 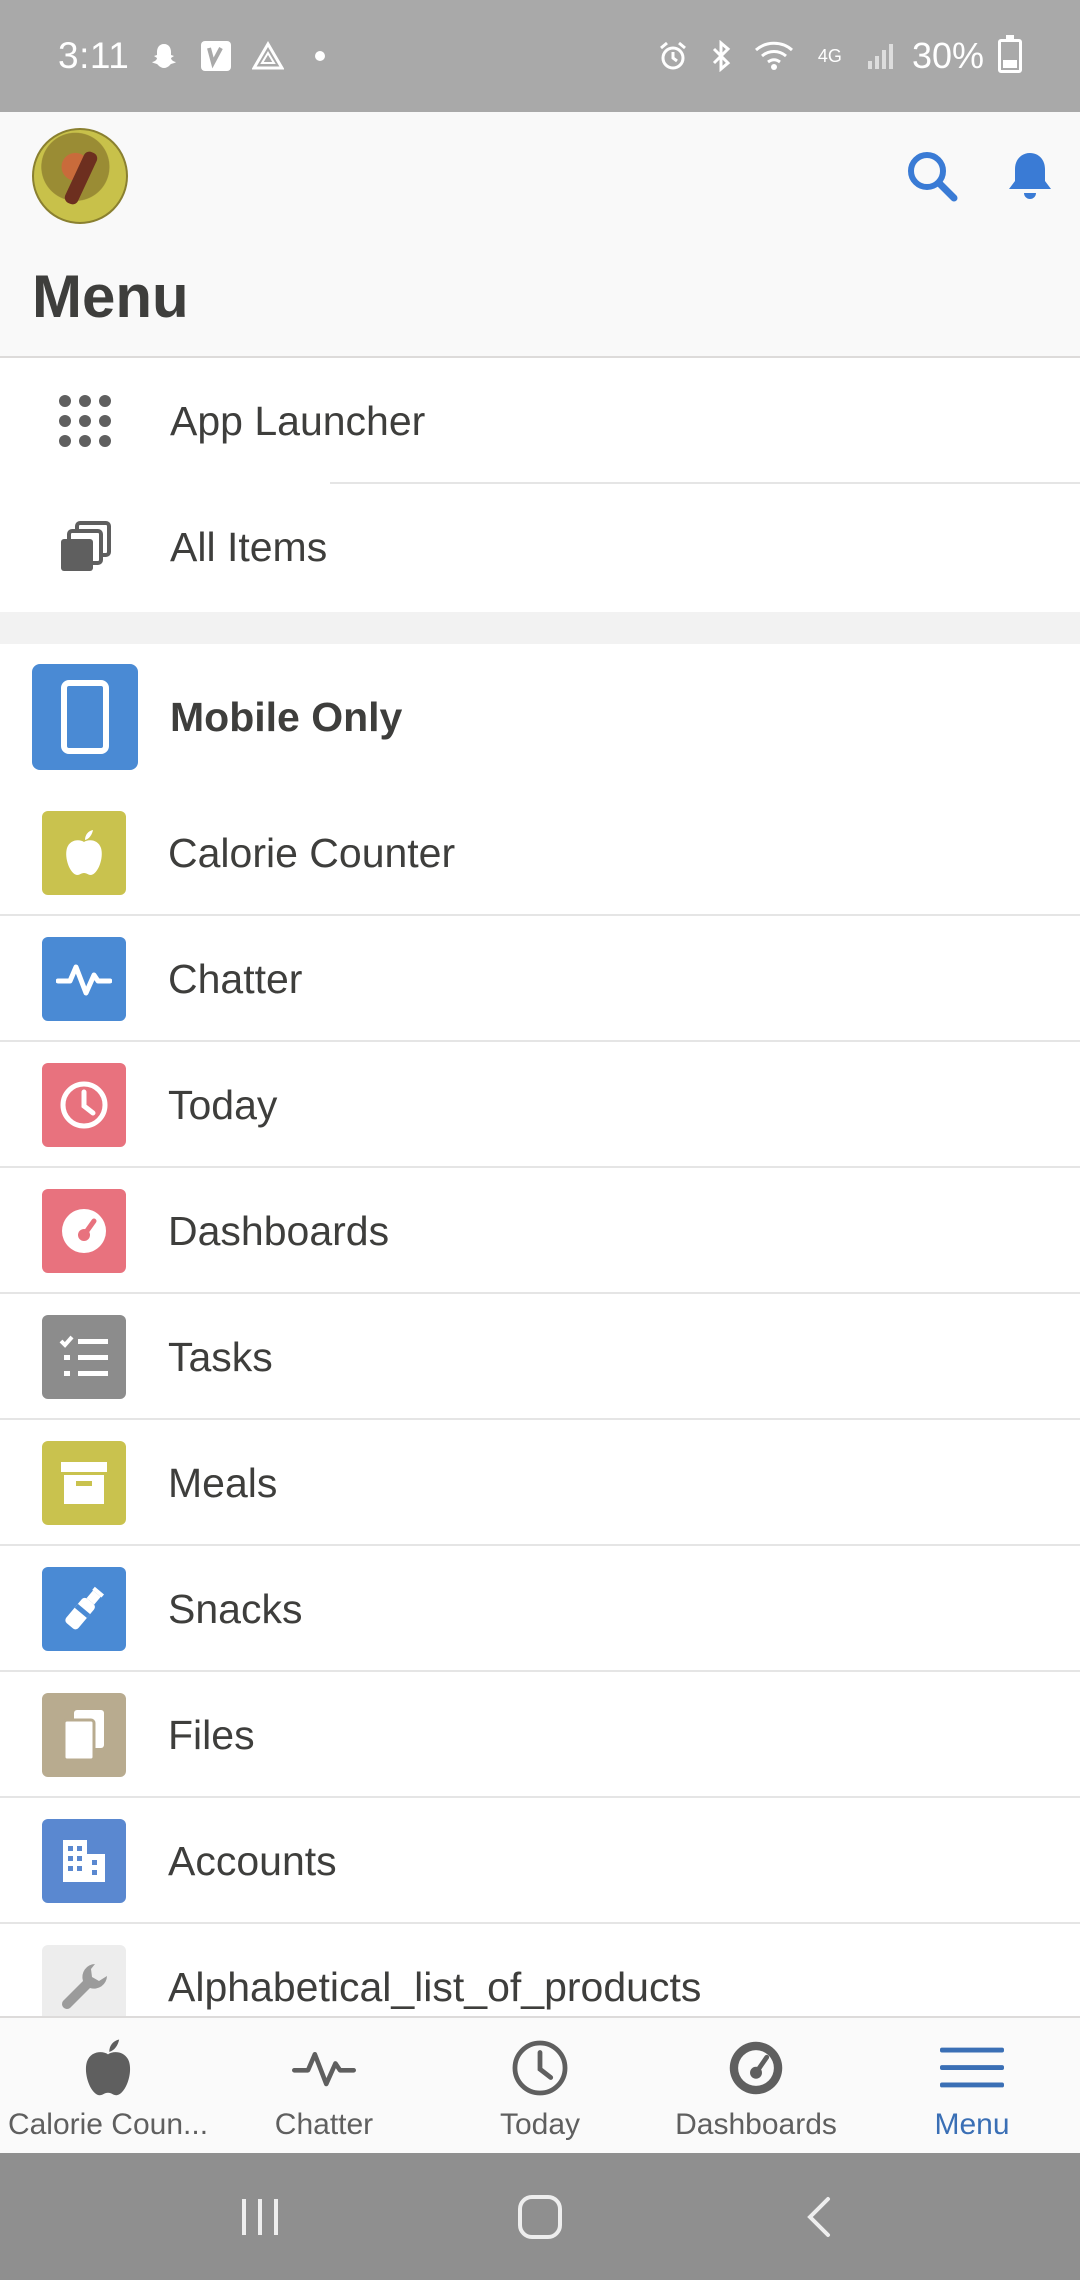 I want to click on wifi-icon, so click(x=774, y=56).